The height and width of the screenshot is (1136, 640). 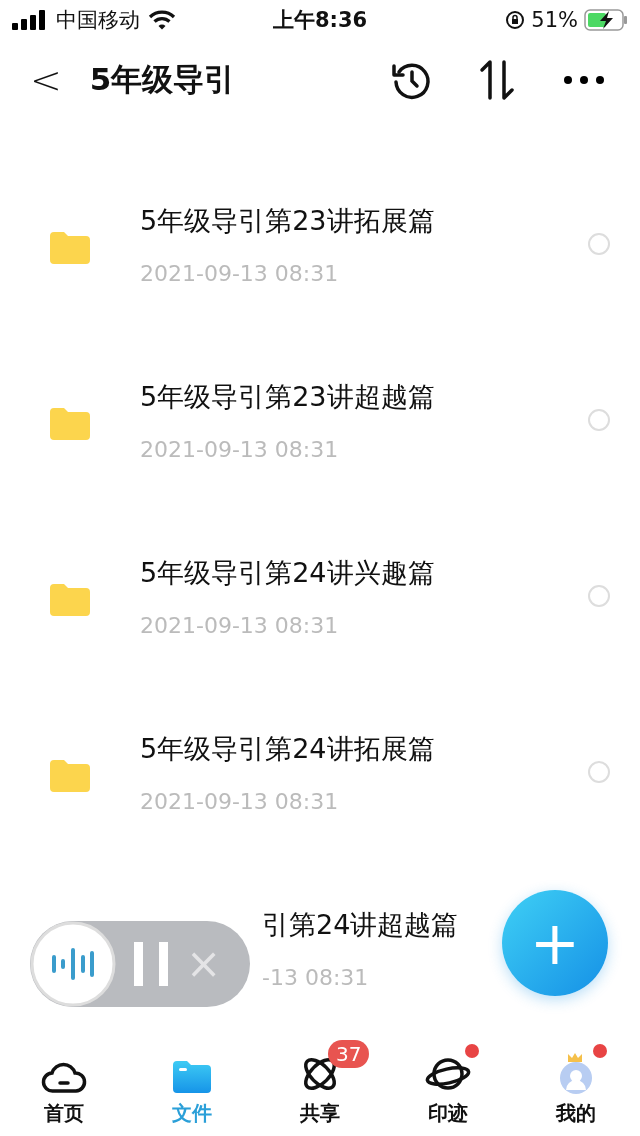 I want to click on wifi-icon, so click(x=162, y=20).